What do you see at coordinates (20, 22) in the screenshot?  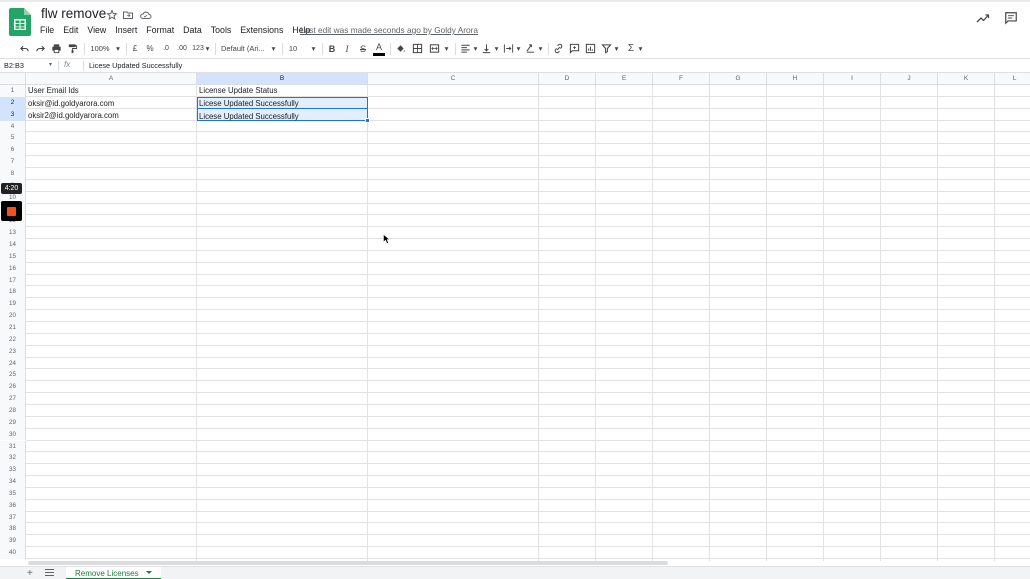 I see `sheets-logo-icon` at bounding box center [20, 22].